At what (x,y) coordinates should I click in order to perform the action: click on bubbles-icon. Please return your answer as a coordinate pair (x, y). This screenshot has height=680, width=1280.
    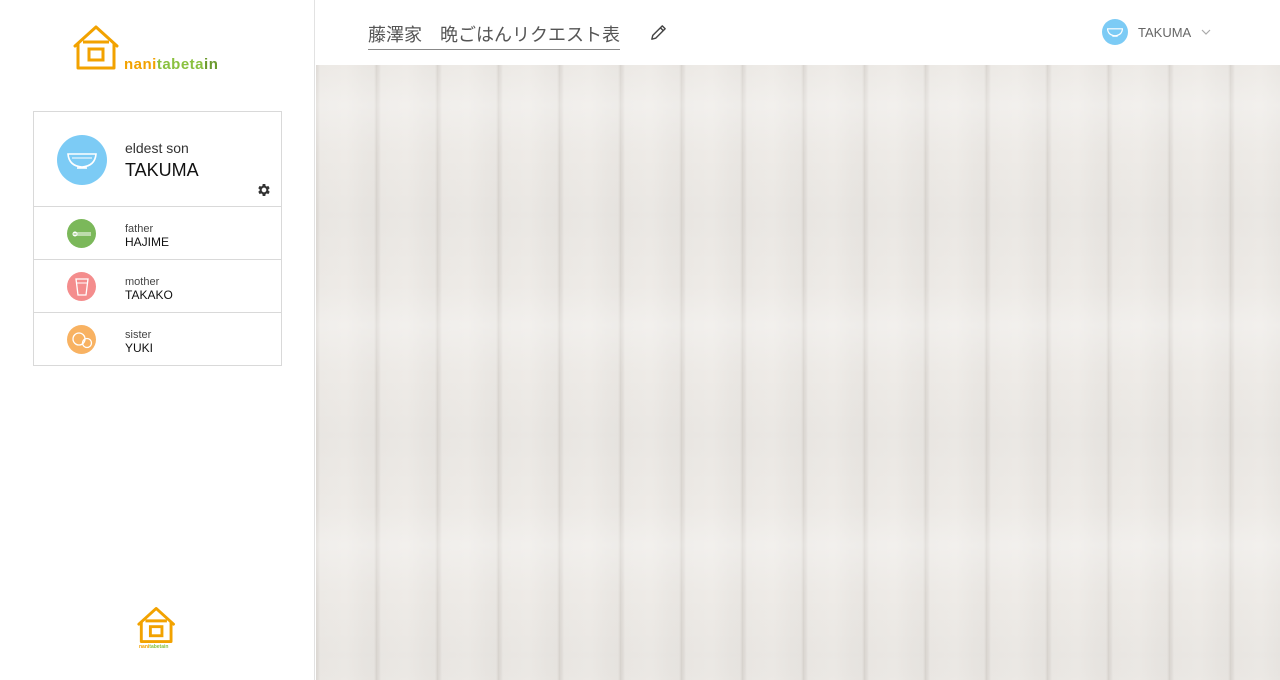
    Looking at the image, I should click on (81, 339).